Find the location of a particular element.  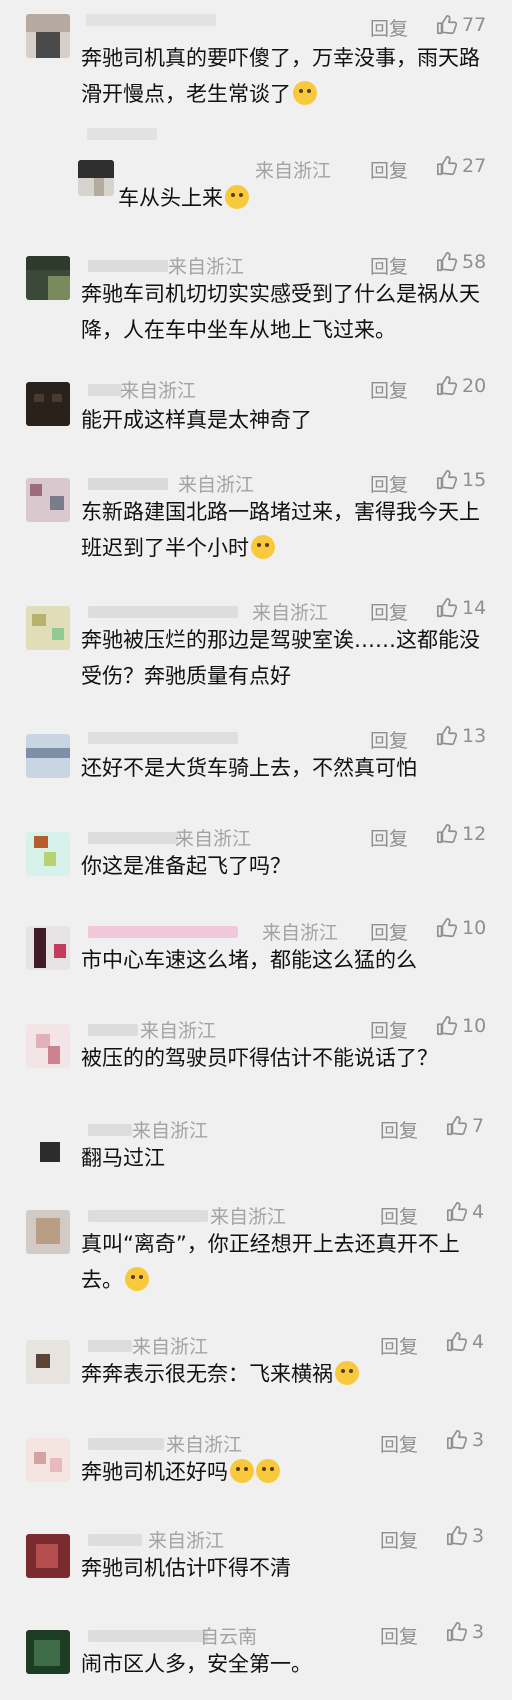

like-button: 27 is located at coordinates (461, 166).